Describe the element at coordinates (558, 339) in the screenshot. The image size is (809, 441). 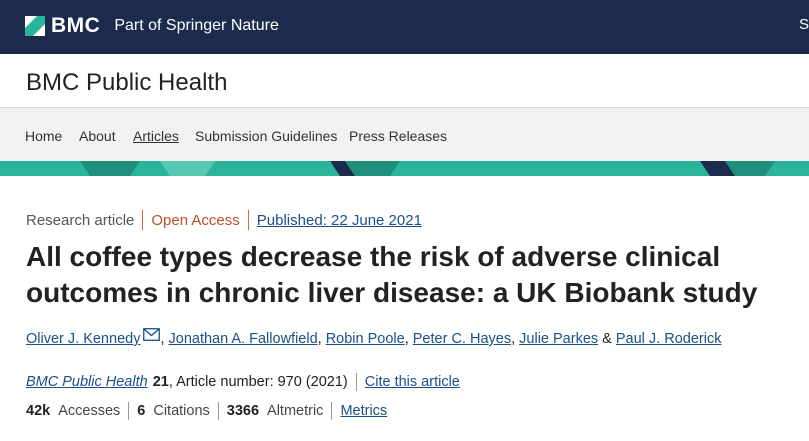
I see `author-link: Julie Parkes` at that location.